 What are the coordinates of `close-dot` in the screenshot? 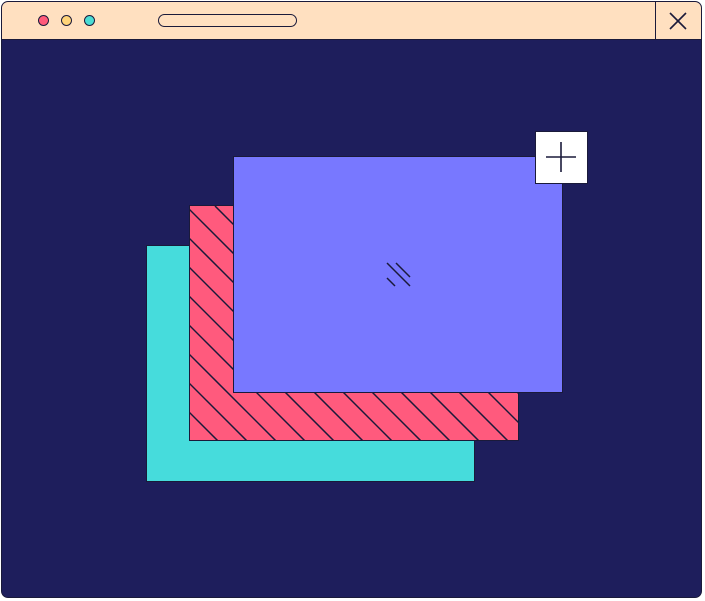 It's located at (43, 20).